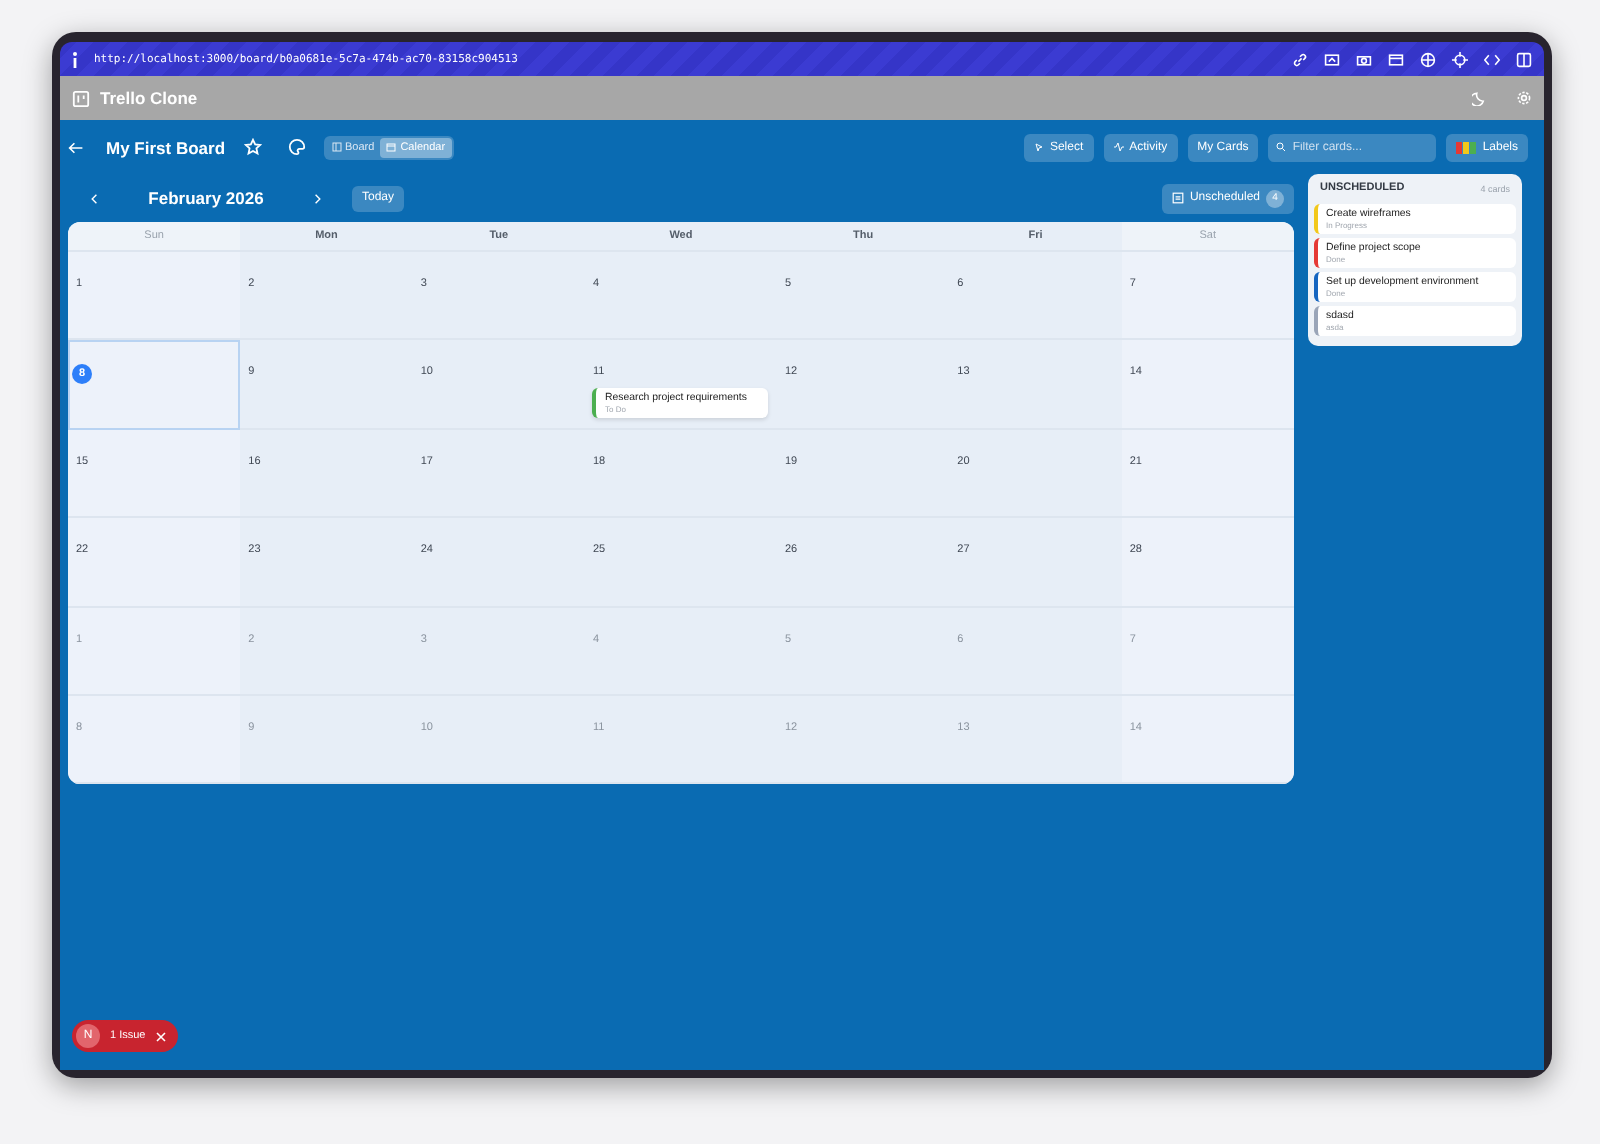 The width and height of the screenshot is (1600, 1144). What do you see at coordinates (76, 147) in the screenshot?
I see `back-arrow-icon` at bounding box center [76, 147].